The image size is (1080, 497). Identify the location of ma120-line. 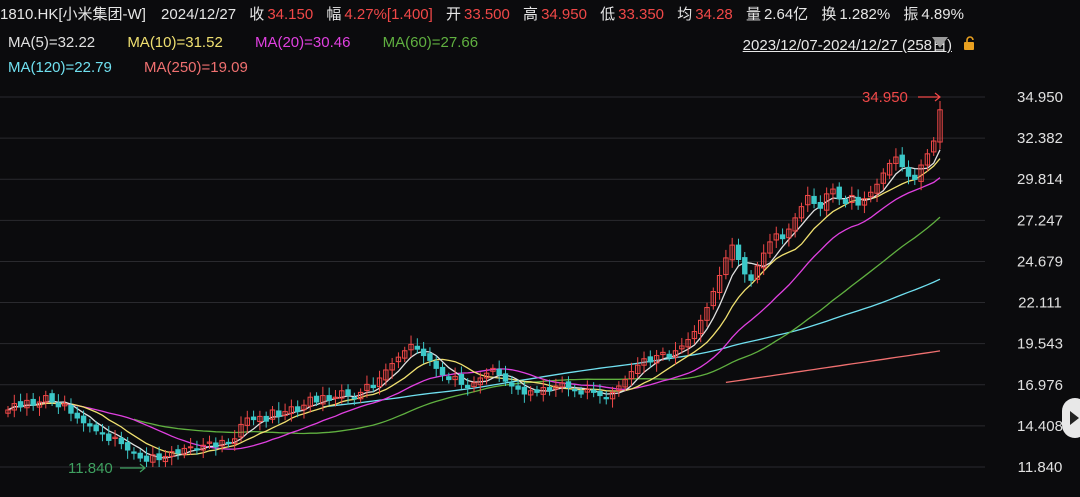
(631, 343).